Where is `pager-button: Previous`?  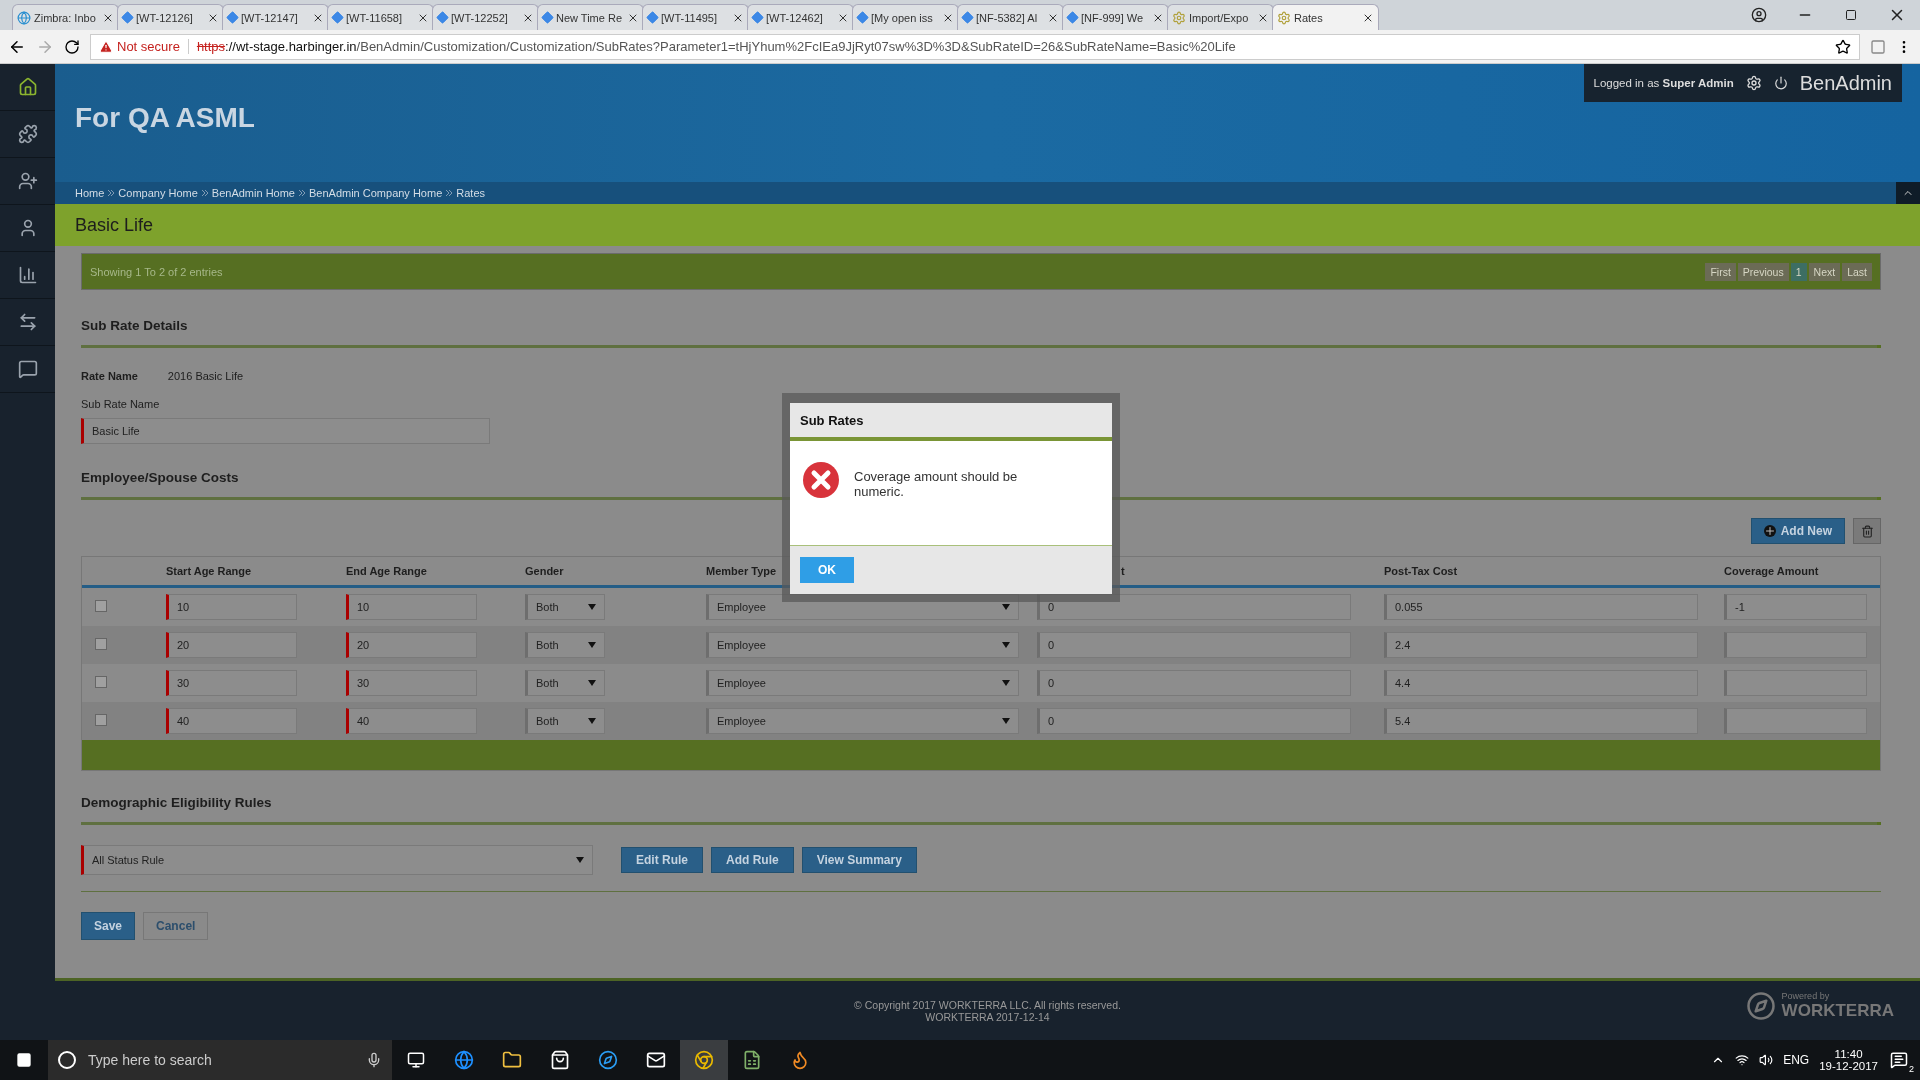 pager-button: Previous is located at coordinates (1763, 271).